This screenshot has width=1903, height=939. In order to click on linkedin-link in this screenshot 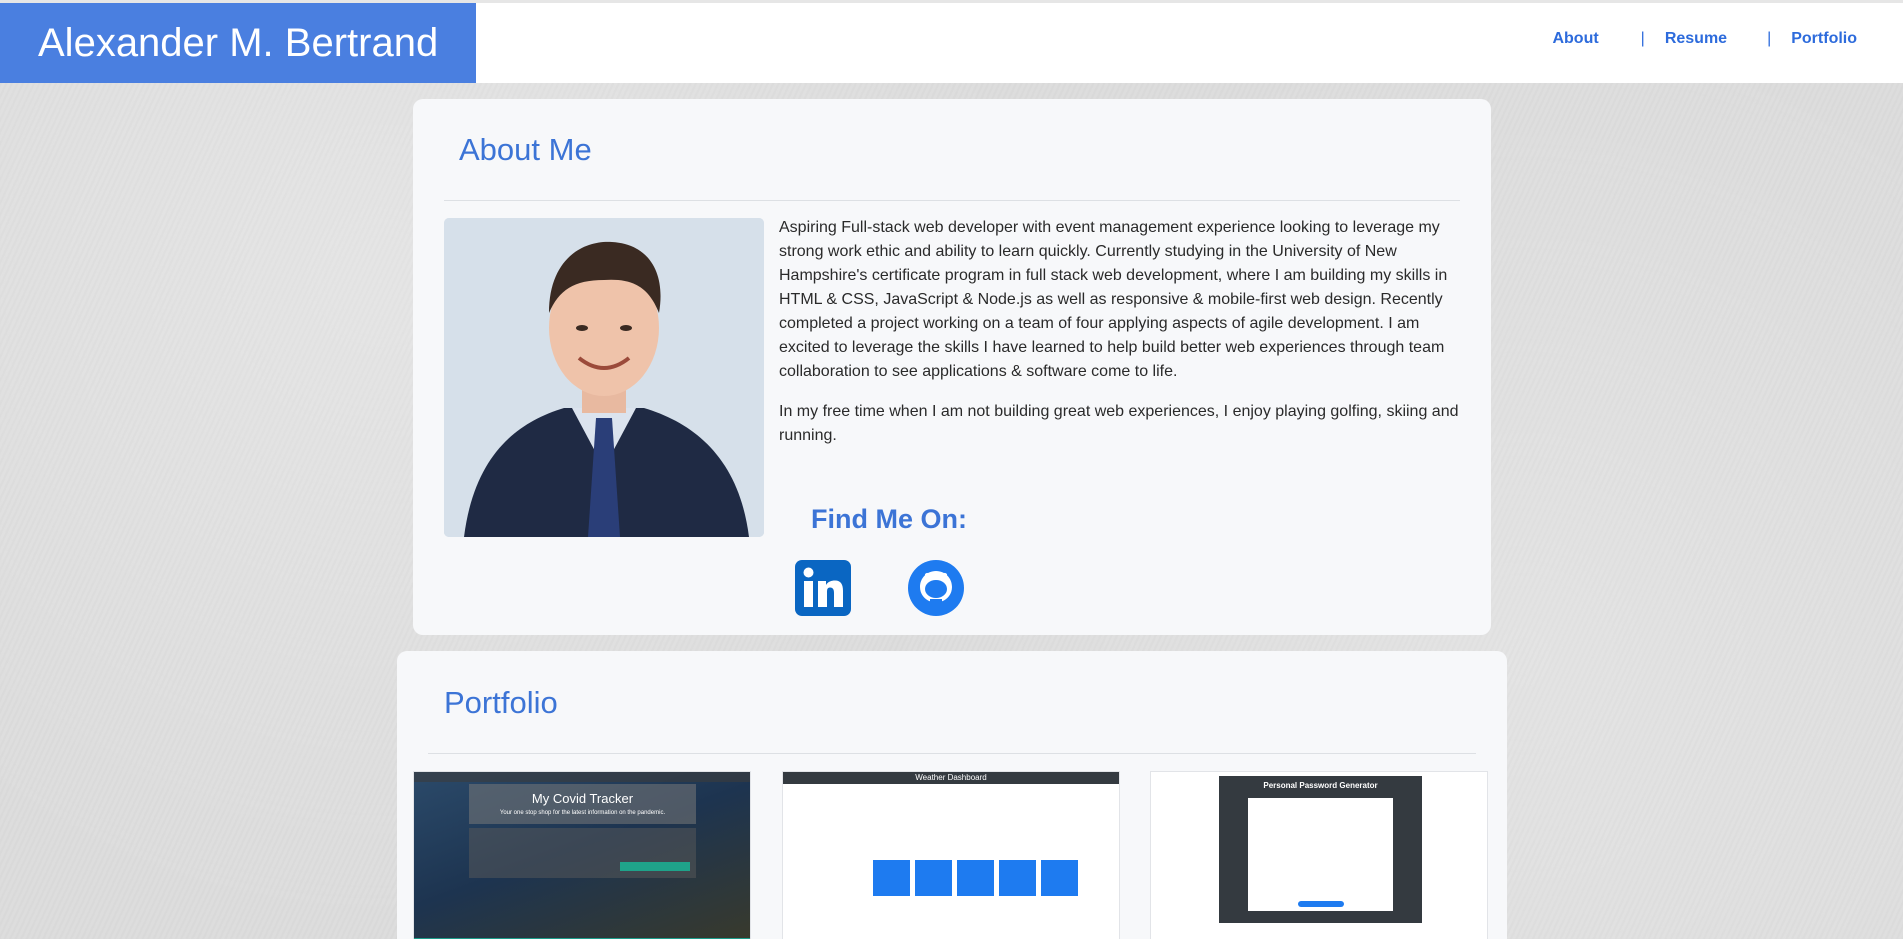, I will do `click(823, 588)`.